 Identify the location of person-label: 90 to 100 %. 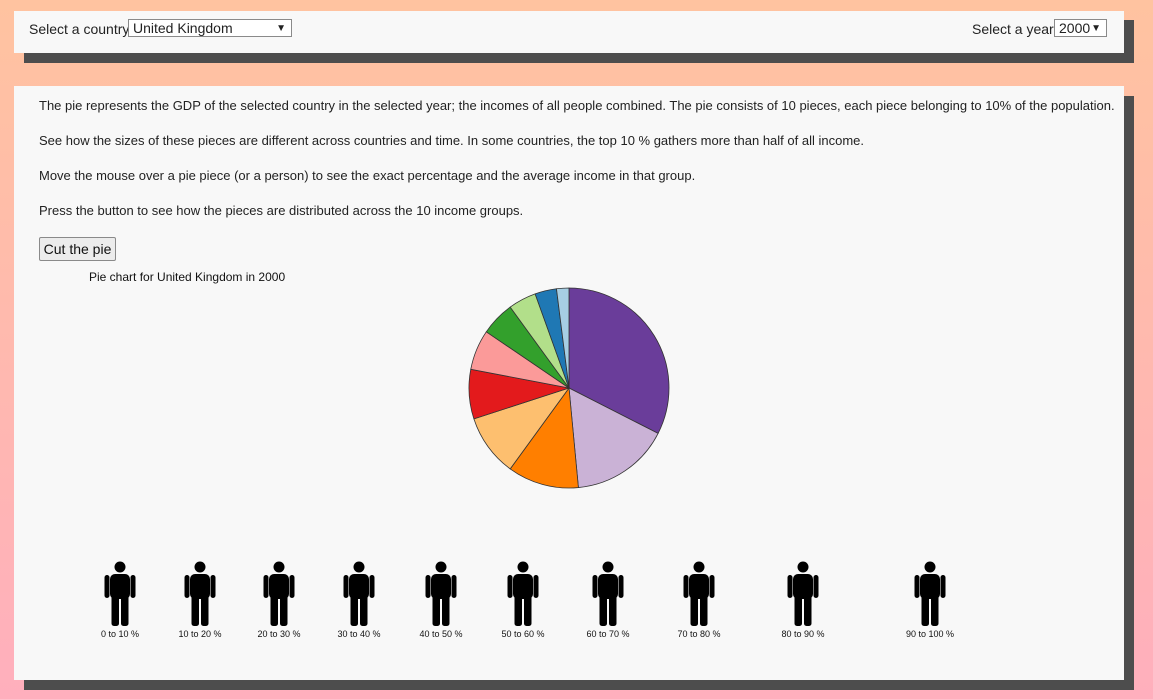
(930, 634).